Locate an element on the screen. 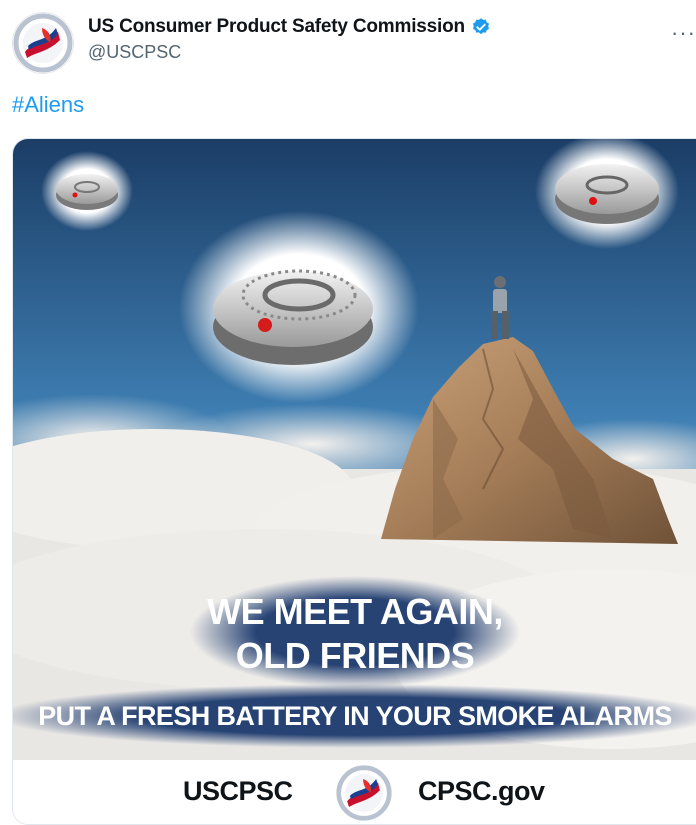  footer-website: CPSC.gov is located at coordinates (481, 791).